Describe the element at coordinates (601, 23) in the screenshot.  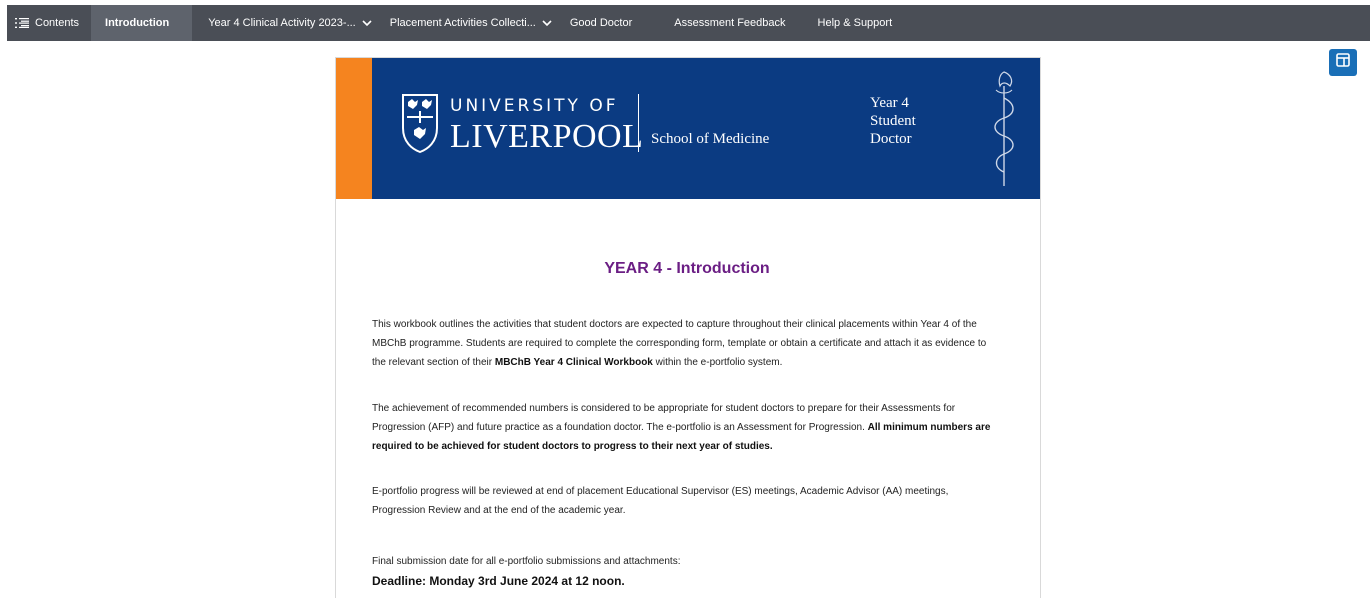
I see `nav-good-doctor-label: Good Doctor` at that location.